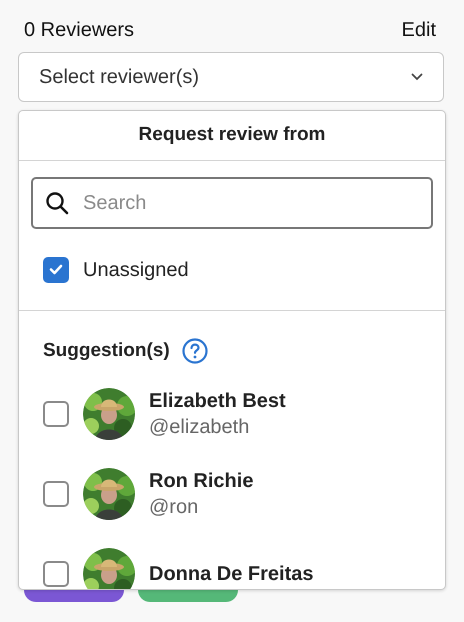 This screenshot has height=622, width=464. Describe the element at coordinates (106, 351) in the screenshot. I see `section-title: Suggestion(s)` at that location.